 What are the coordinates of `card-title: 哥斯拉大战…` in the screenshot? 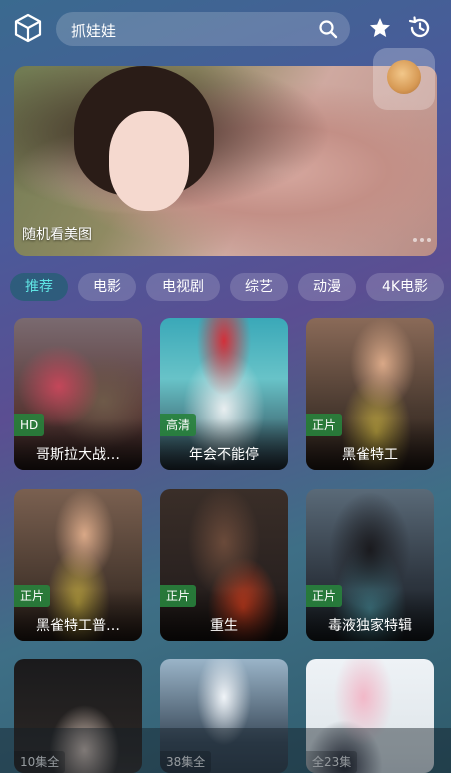 It's located at (78, 455).